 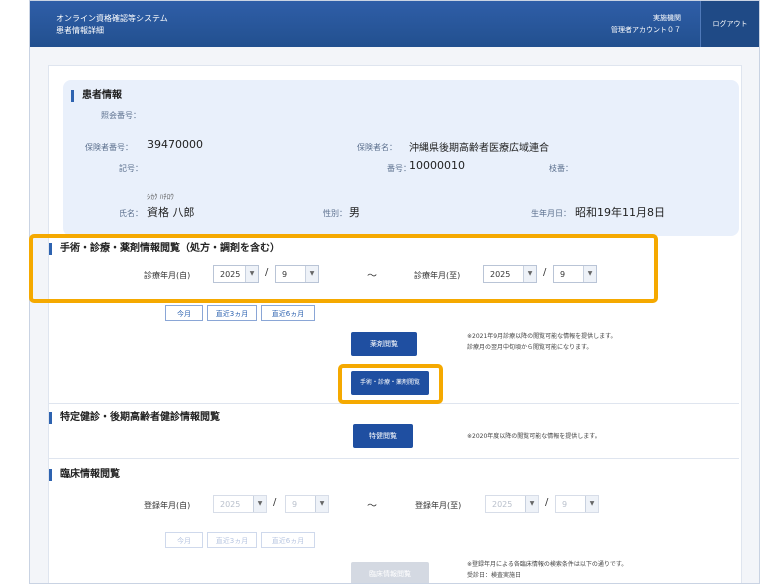 I want to click on logout-button: ログアウト, so click(x=729, y=24).